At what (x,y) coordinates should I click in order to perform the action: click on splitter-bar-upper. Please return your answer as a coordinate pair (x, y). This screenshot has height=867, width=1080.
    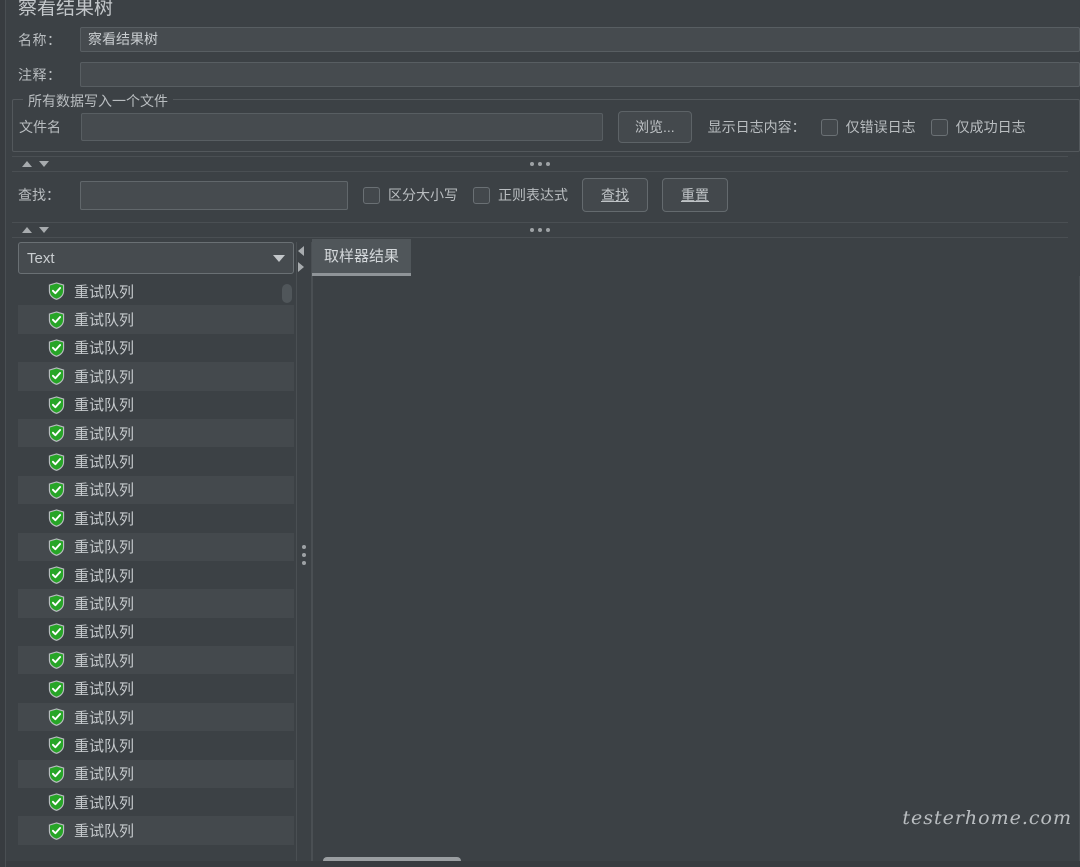
    Looking at the image, I should click on (540, 164).